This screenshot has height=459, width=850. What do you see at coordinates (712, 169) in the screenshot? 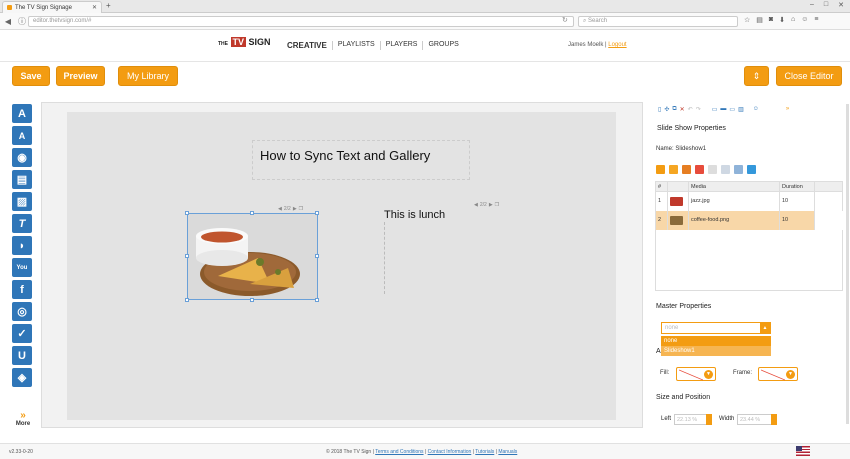
I see `move-up-icon` at bounding box center [712, 169].